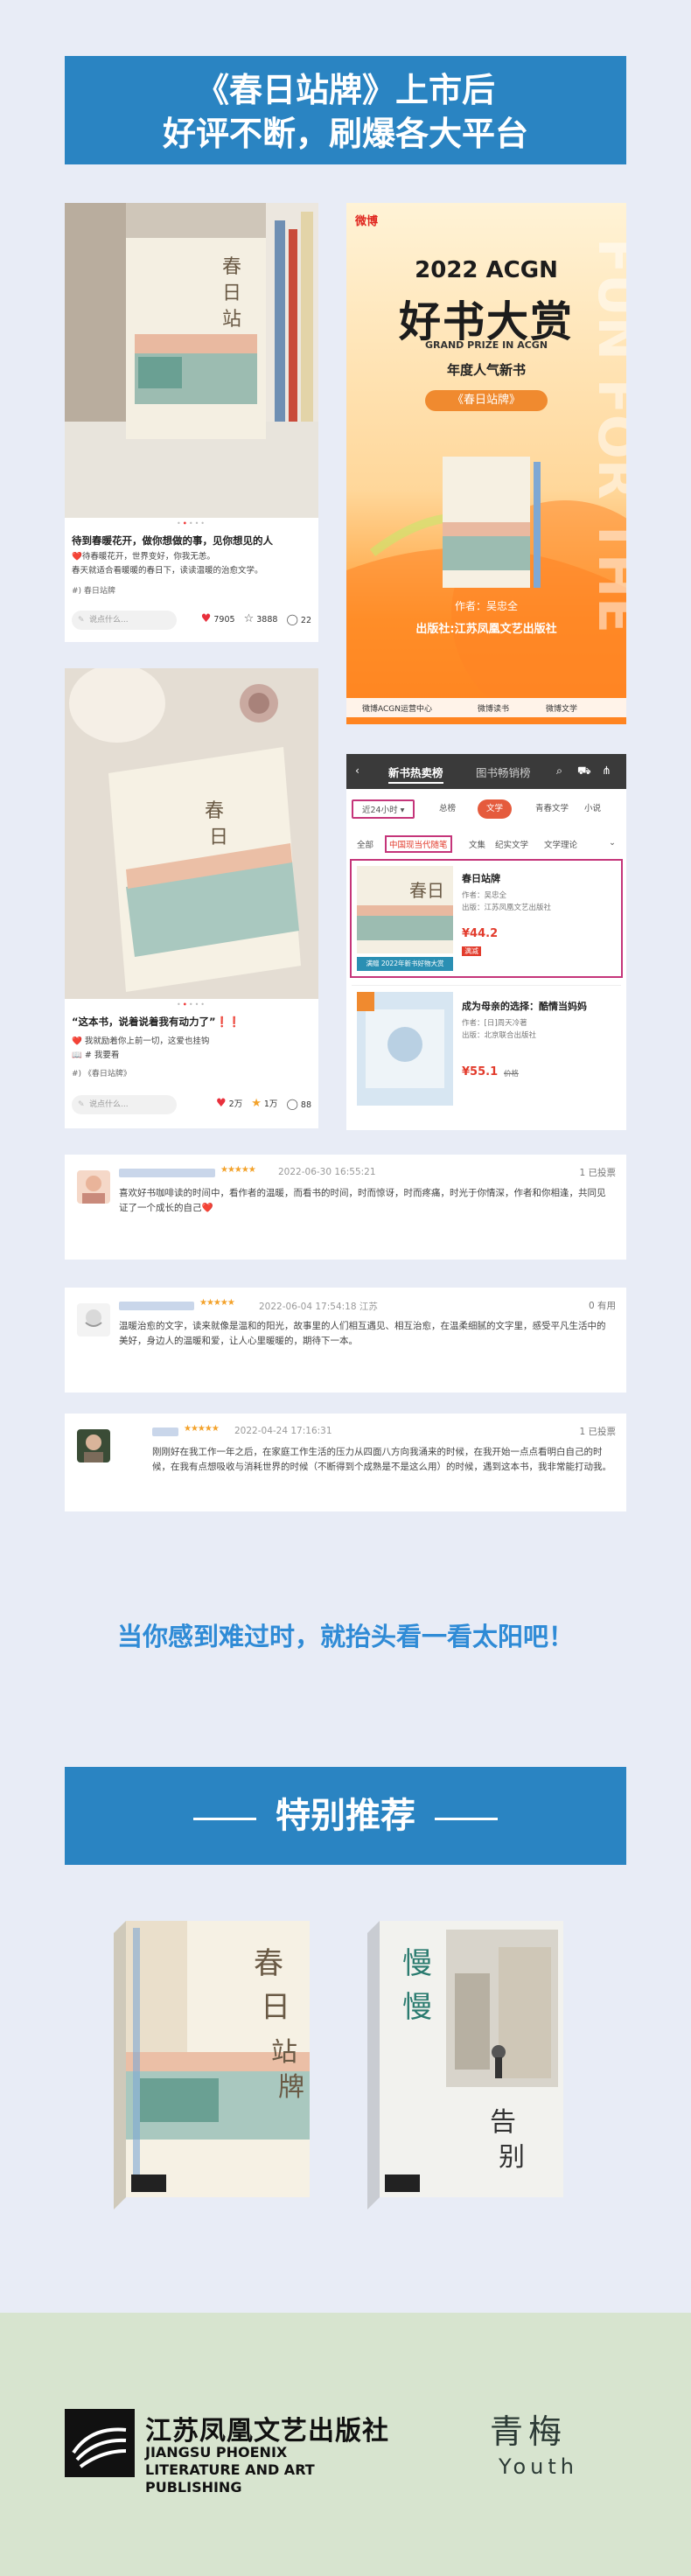 This screenshot has height=2576, width=691. Describe the element at coordinates (468, 2065) in the screenshot. I see `book-2-cover: 慢 慢 告 别` at that location.